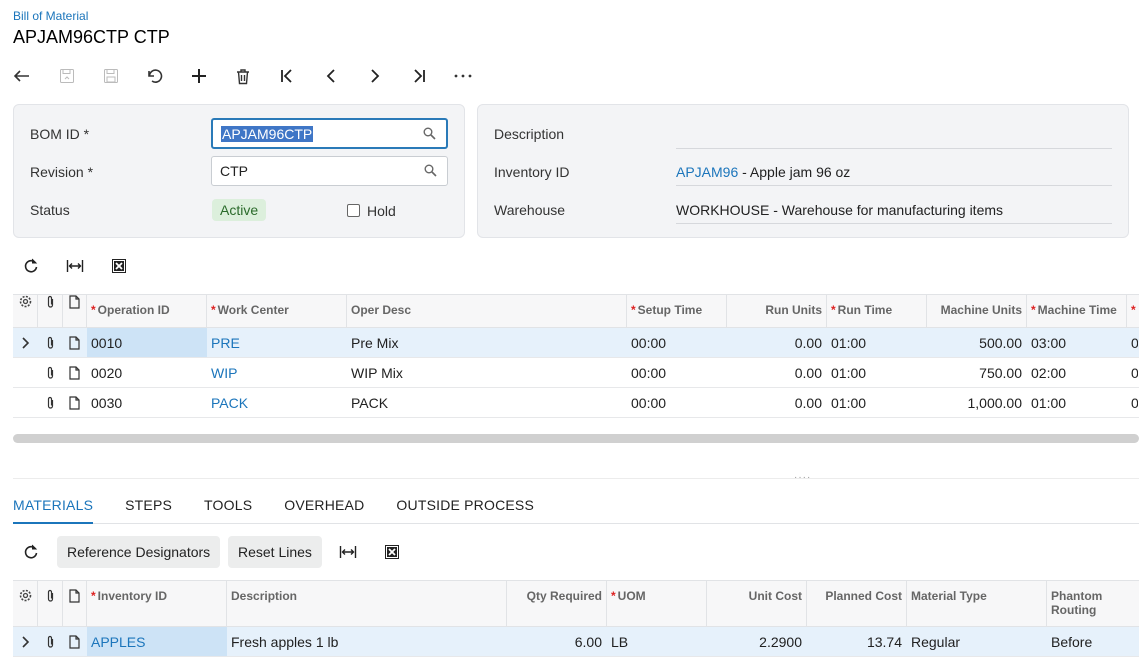 The width and height of the screenshot is (1139, 671). What do you see at coordinates (277, 402) in the screenshot?
I see `work-center-cell: PACK` at bounding box center [277, 402].